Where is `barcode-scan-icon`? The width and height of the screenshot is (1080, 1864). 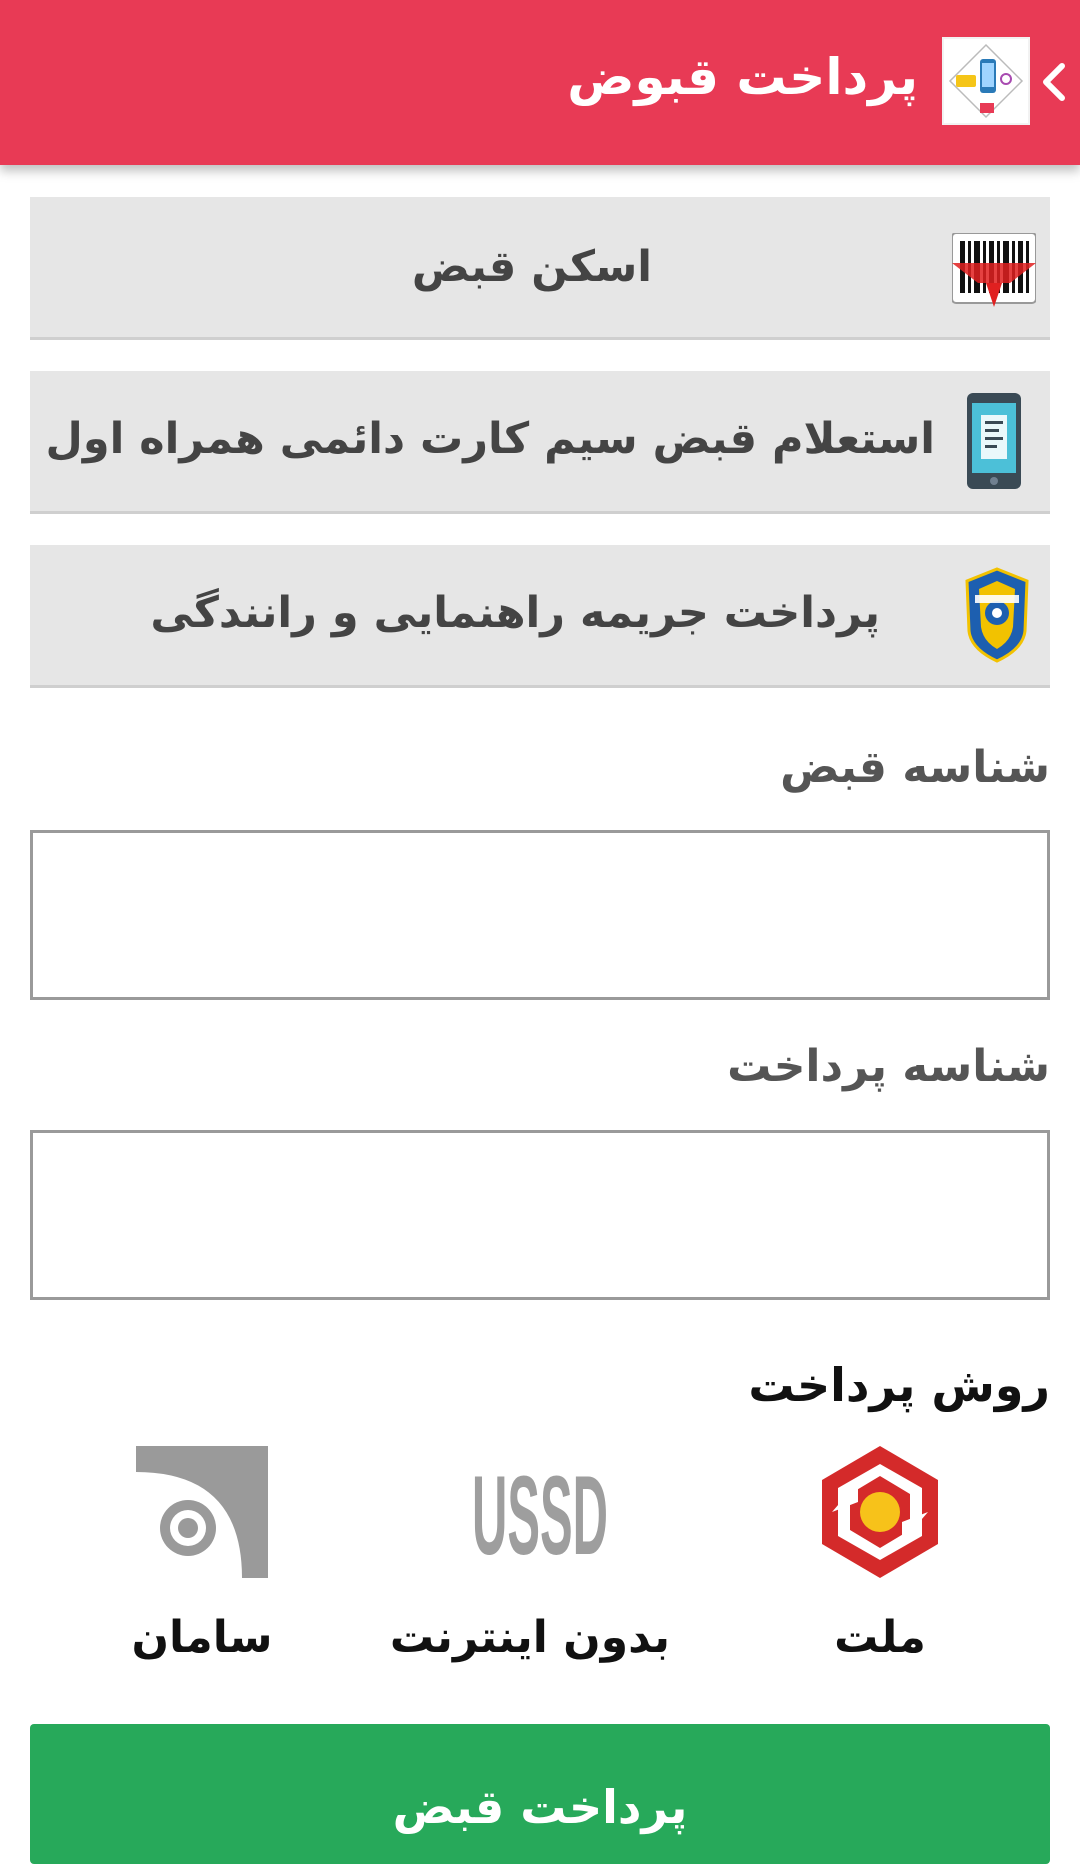
barcode-scan-icon is located at coordinates (994, 270).